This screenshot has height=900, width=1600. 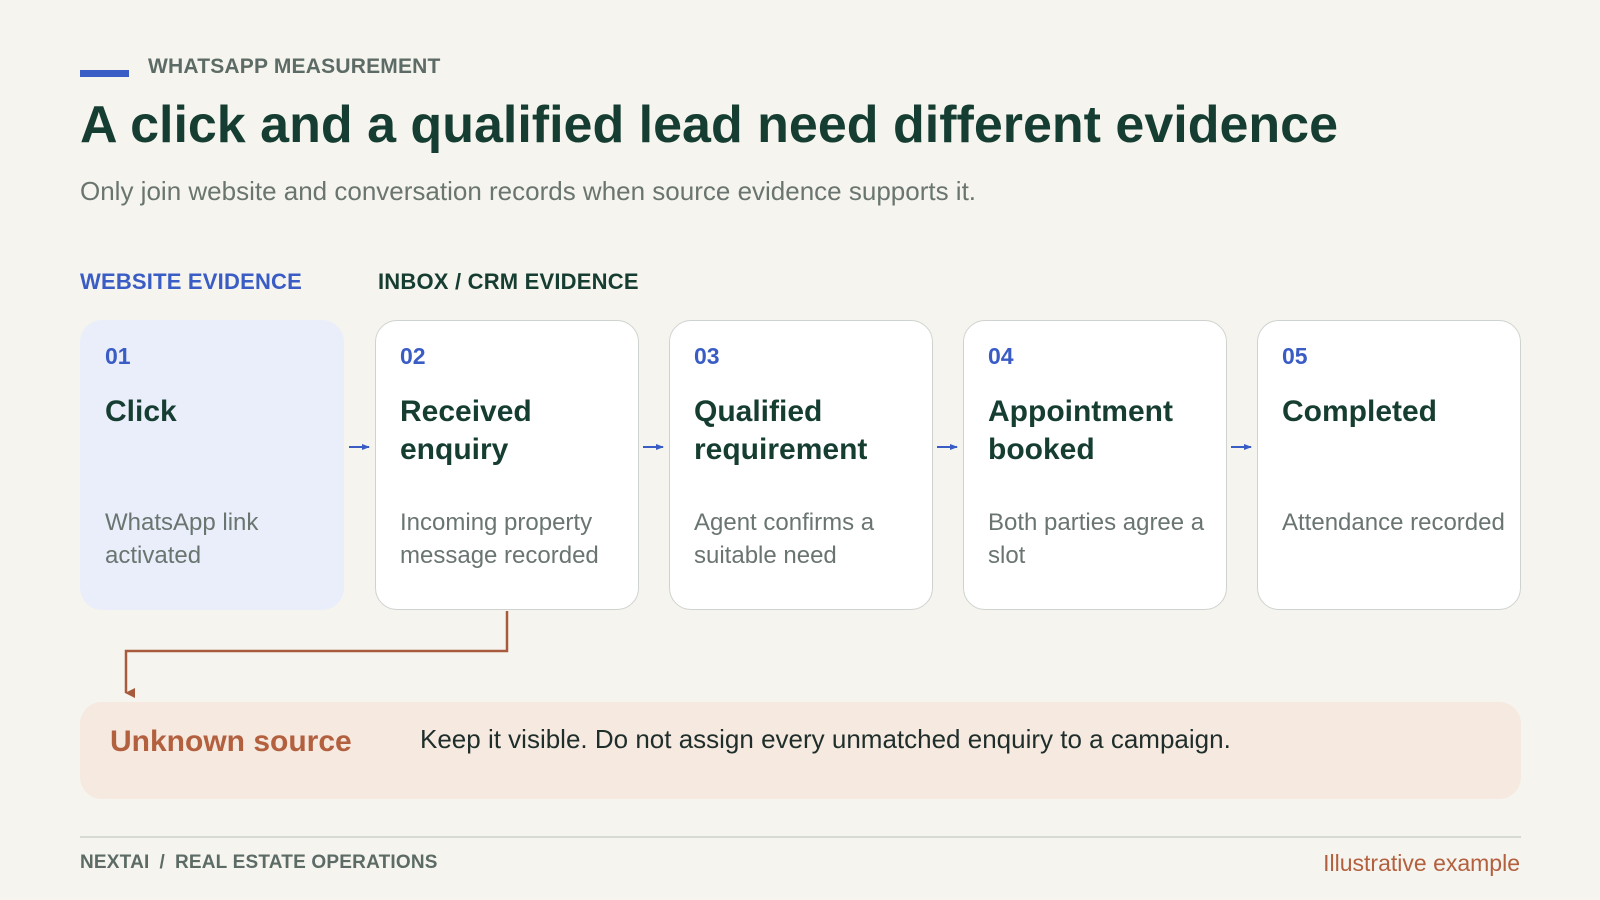 What do you see at coordinates (1360, 411) in the screenshot?
I see `step-name: Completed` at bounding box center [1360, 411].